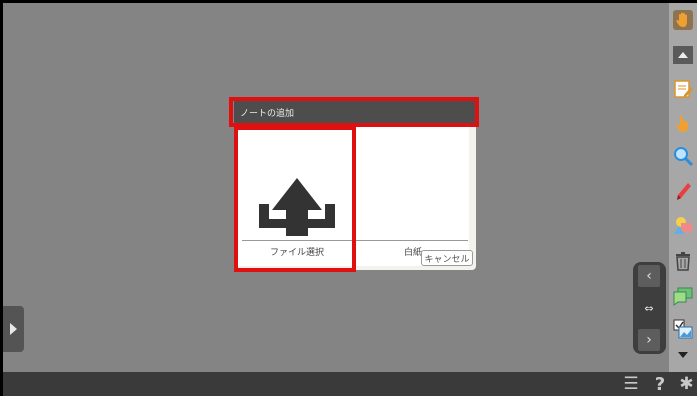 The height and width of the screenshot is (396, 697). I want to click on left-panel-toggle, so click(13, 329).